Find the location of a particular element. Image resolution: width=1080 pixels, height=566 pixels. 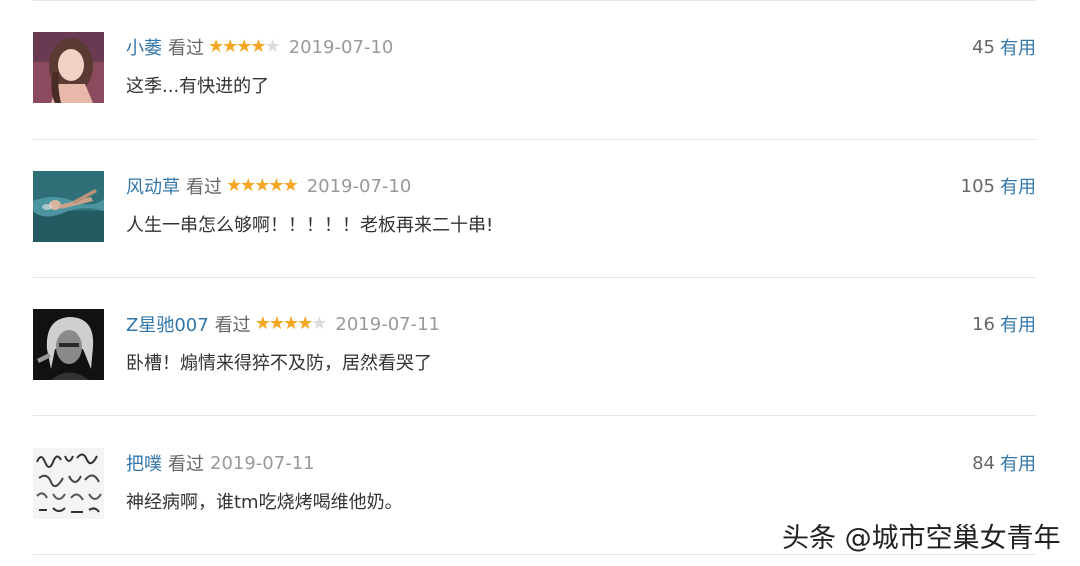

vote-area: 84 有用 is located at coordinates (1004, 463).